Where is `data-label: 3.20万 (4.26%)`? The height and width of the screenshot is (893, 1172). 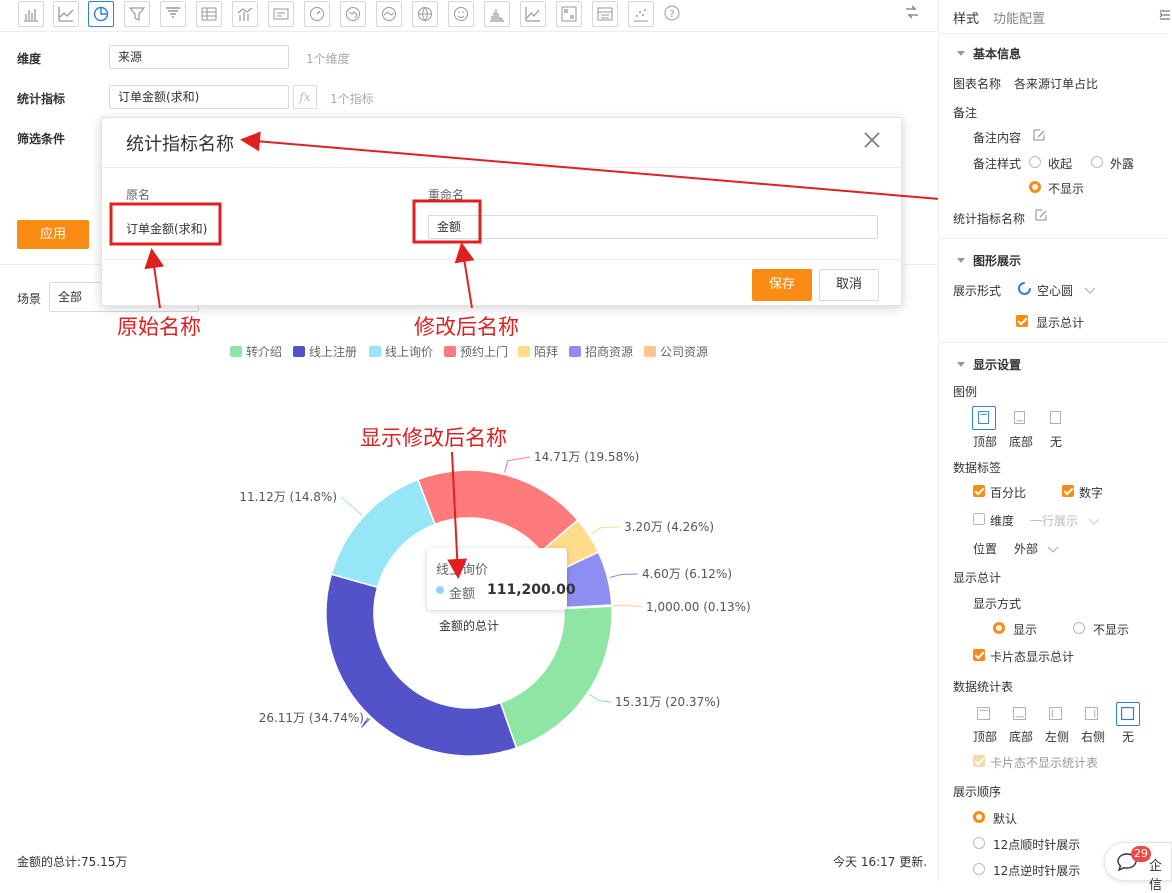 data-label: 3.20万 (4.26%) is located at coordinates (669, 527).